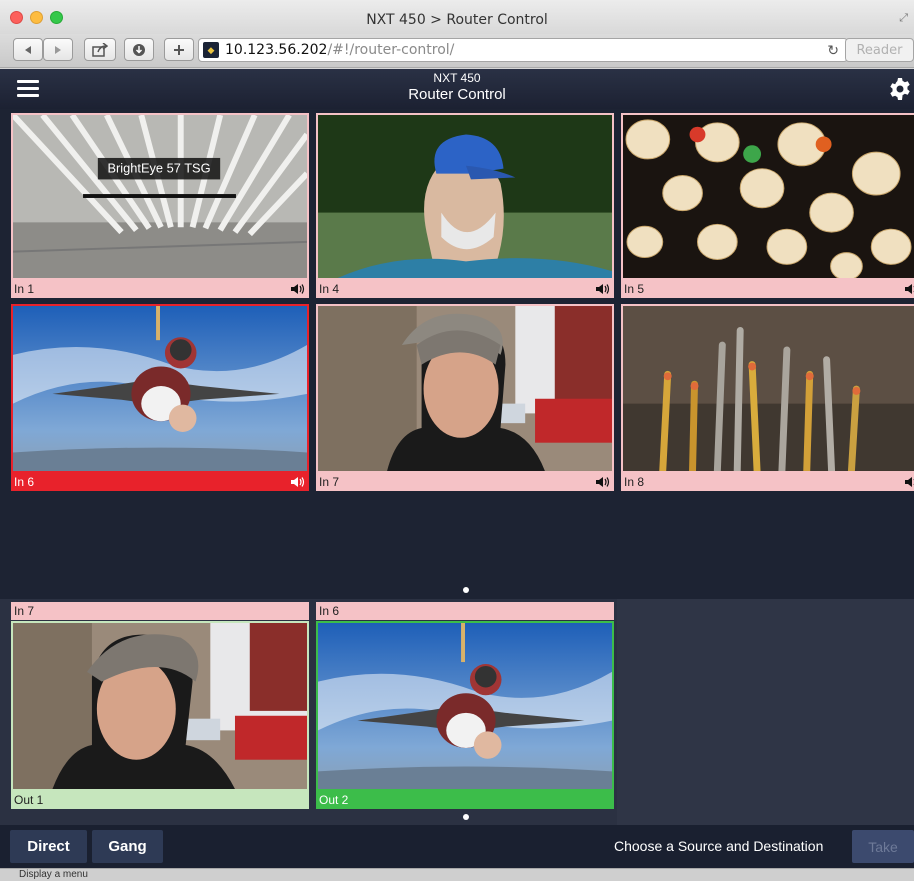 This screenshot has height=881, width=914. What do you see at coordinates (767, 482) in the screenshot?
I see `source-label-bar: In 8` at bounding box center [767, 482].